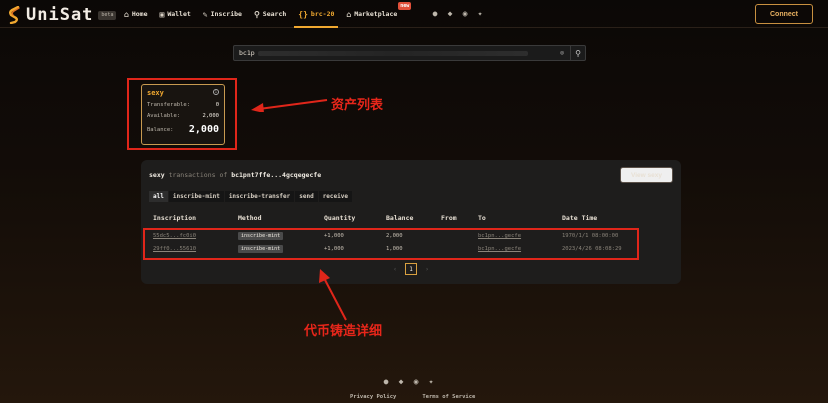  Describe the element at coordinates (373, 397) in the screenshot. I see `privacy-policy-link: Privacy Policy` at that location.